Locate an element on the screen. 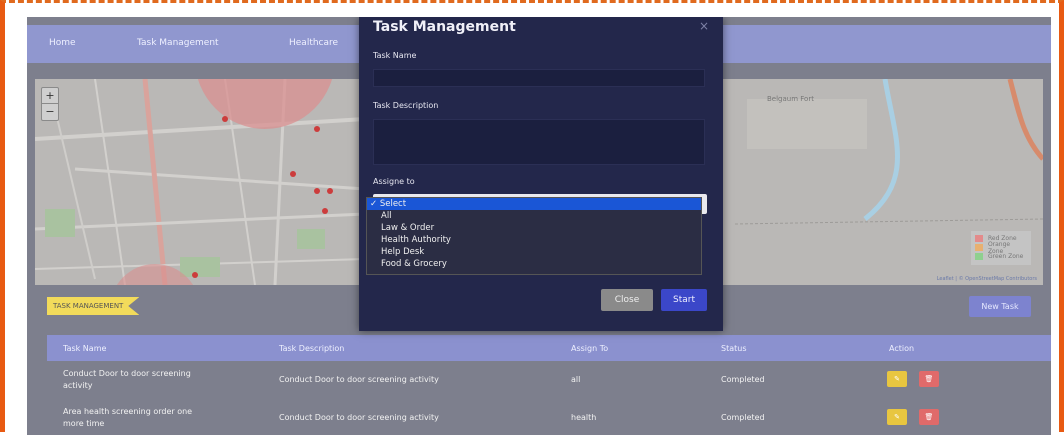 This screenshot has width=1064, height=435. modal-title: Task Management is located at coordinates (444, 27).